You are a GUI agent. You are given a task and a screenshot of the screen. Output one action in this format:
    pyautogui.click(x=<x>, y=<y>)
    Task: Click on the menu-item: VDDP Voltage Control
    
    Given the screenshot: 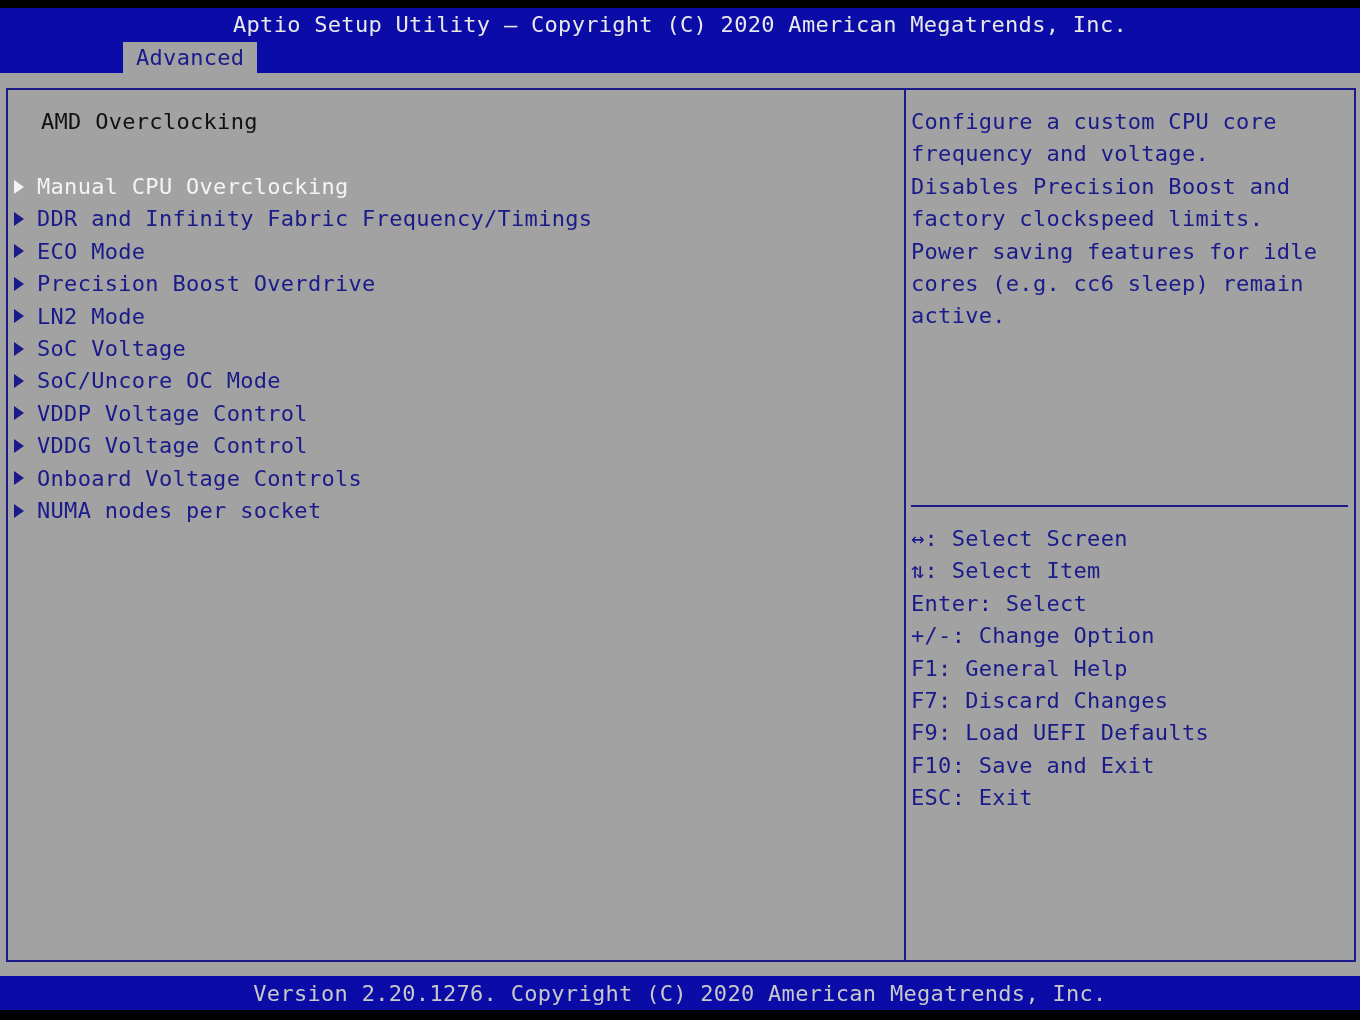 What is the action you would take?
    pyautogui.click(x=456, y=413)
    